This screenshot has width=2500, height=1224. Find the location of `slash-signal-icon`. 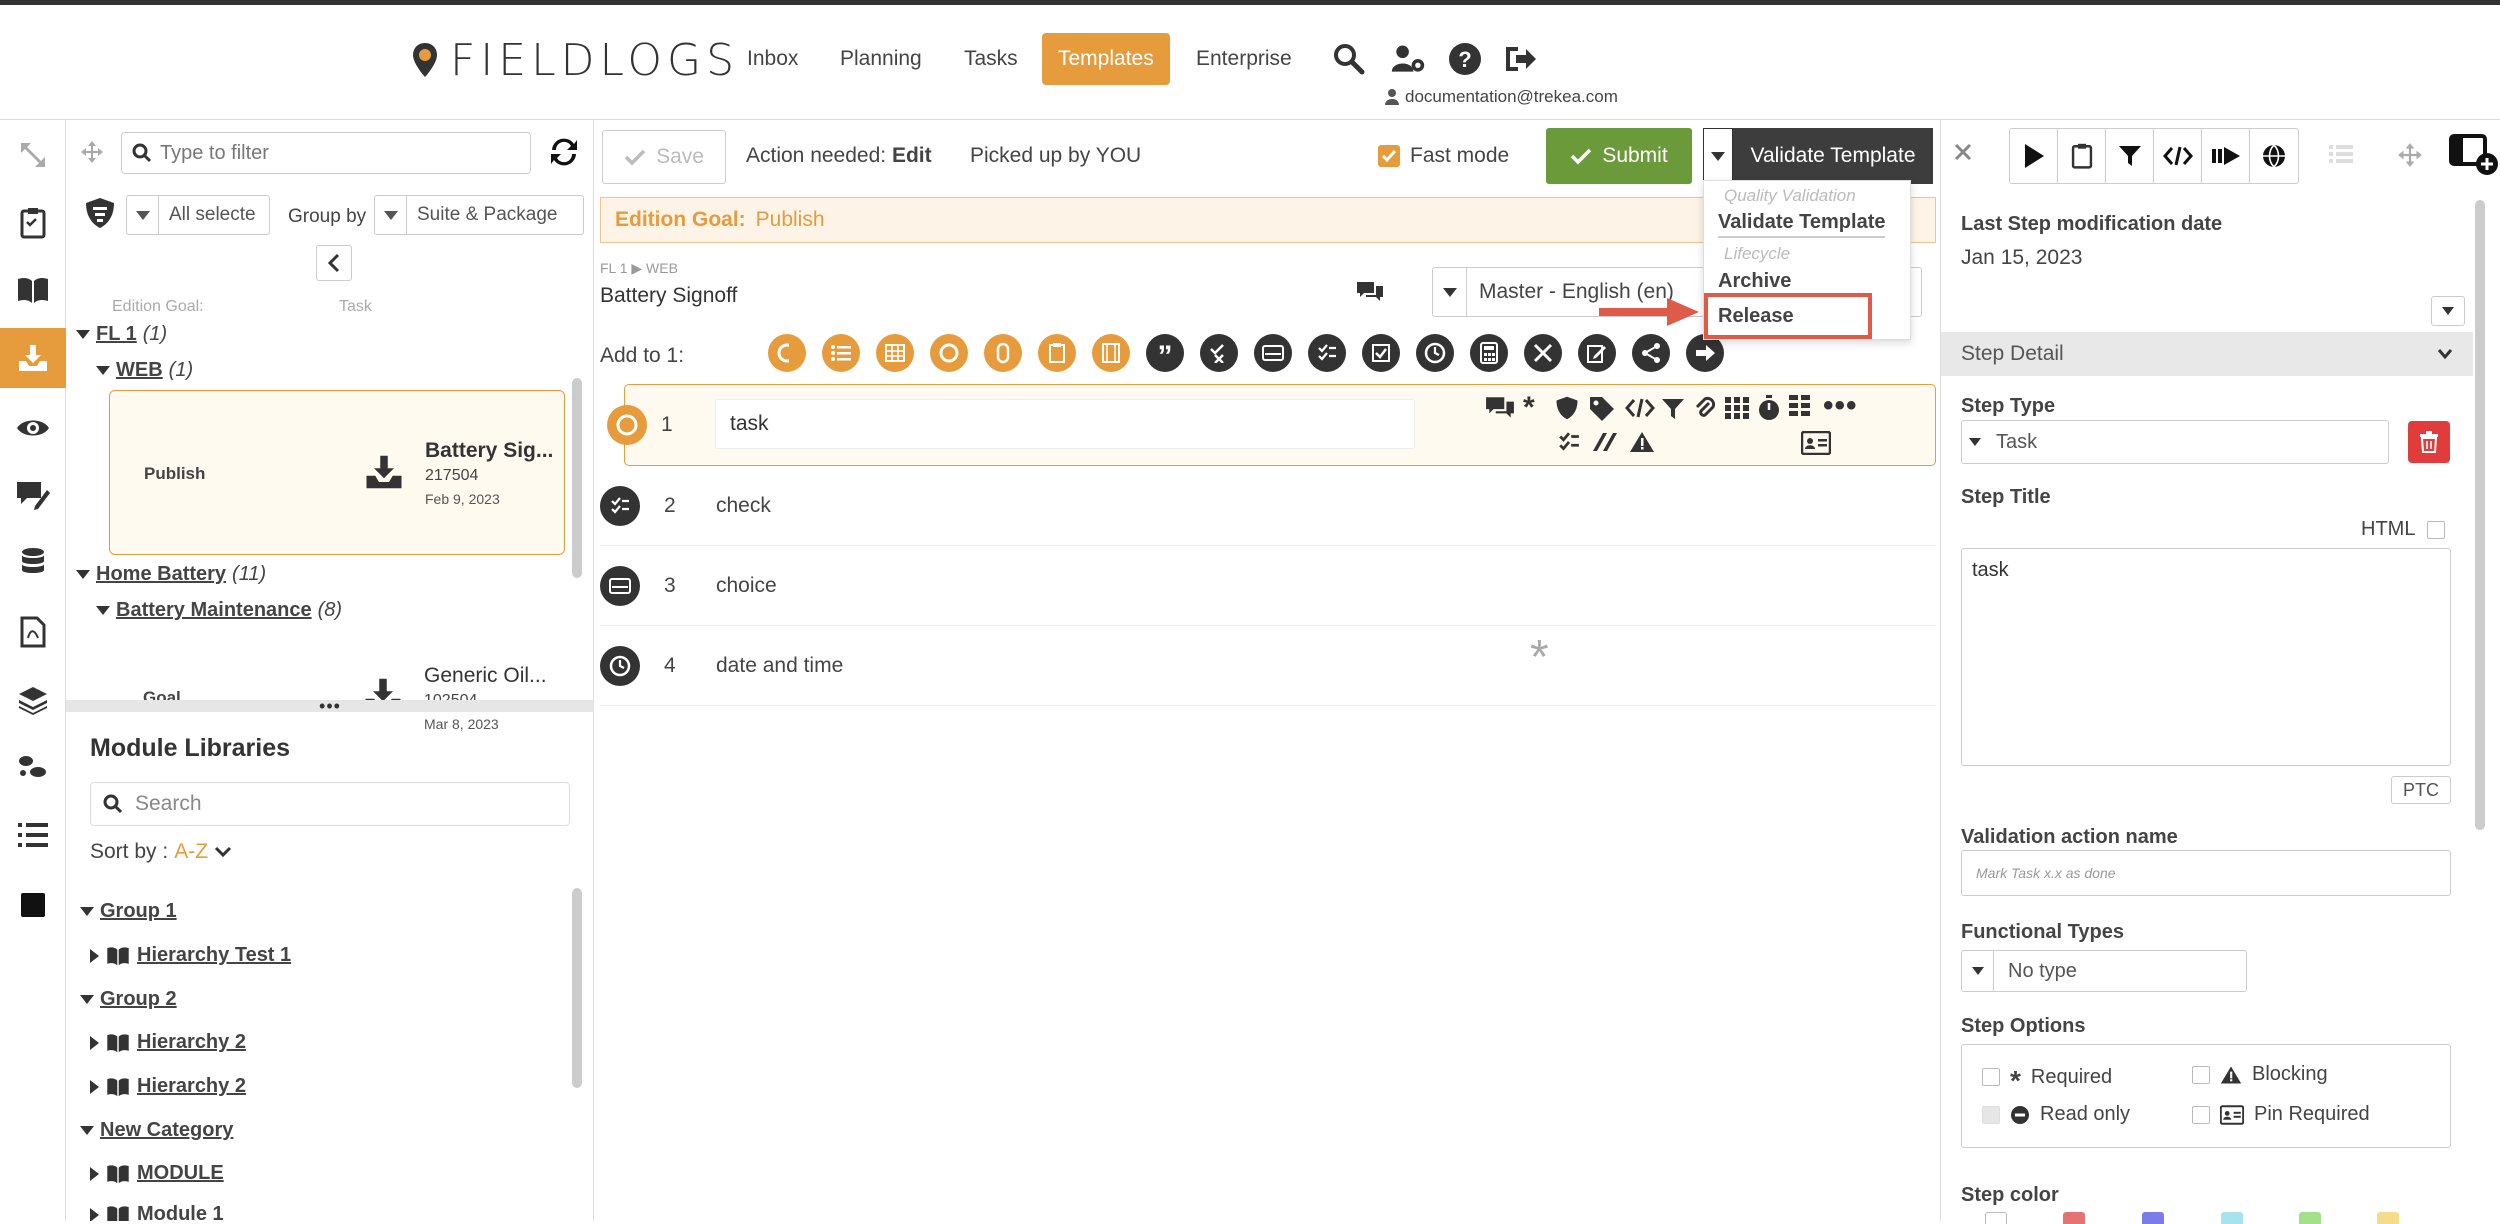

slash-signal-icon is located at coordinates (1605, 442).